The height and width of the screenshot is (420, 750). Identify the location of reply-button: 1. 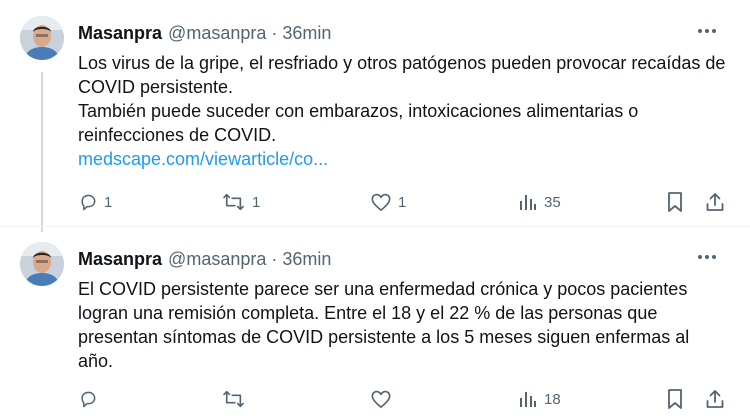
(95, 202).